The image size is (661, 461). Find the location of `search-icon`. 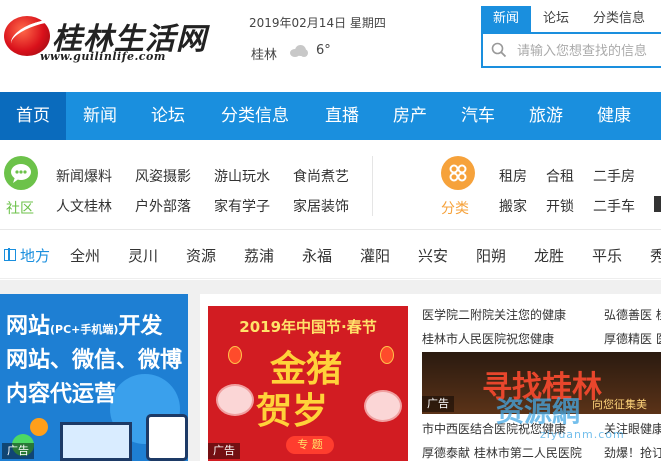

search-icon is located at coordinates (499, 50).